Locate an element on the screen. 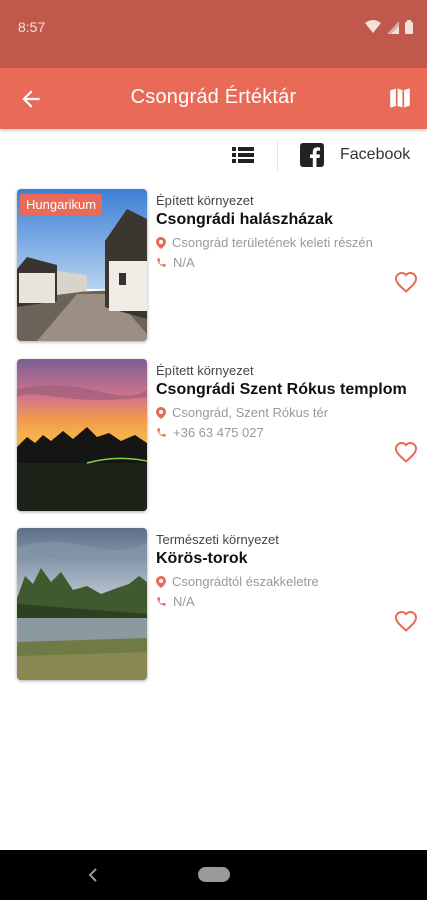  toolbar-divider is located at coordinates (277, 156).